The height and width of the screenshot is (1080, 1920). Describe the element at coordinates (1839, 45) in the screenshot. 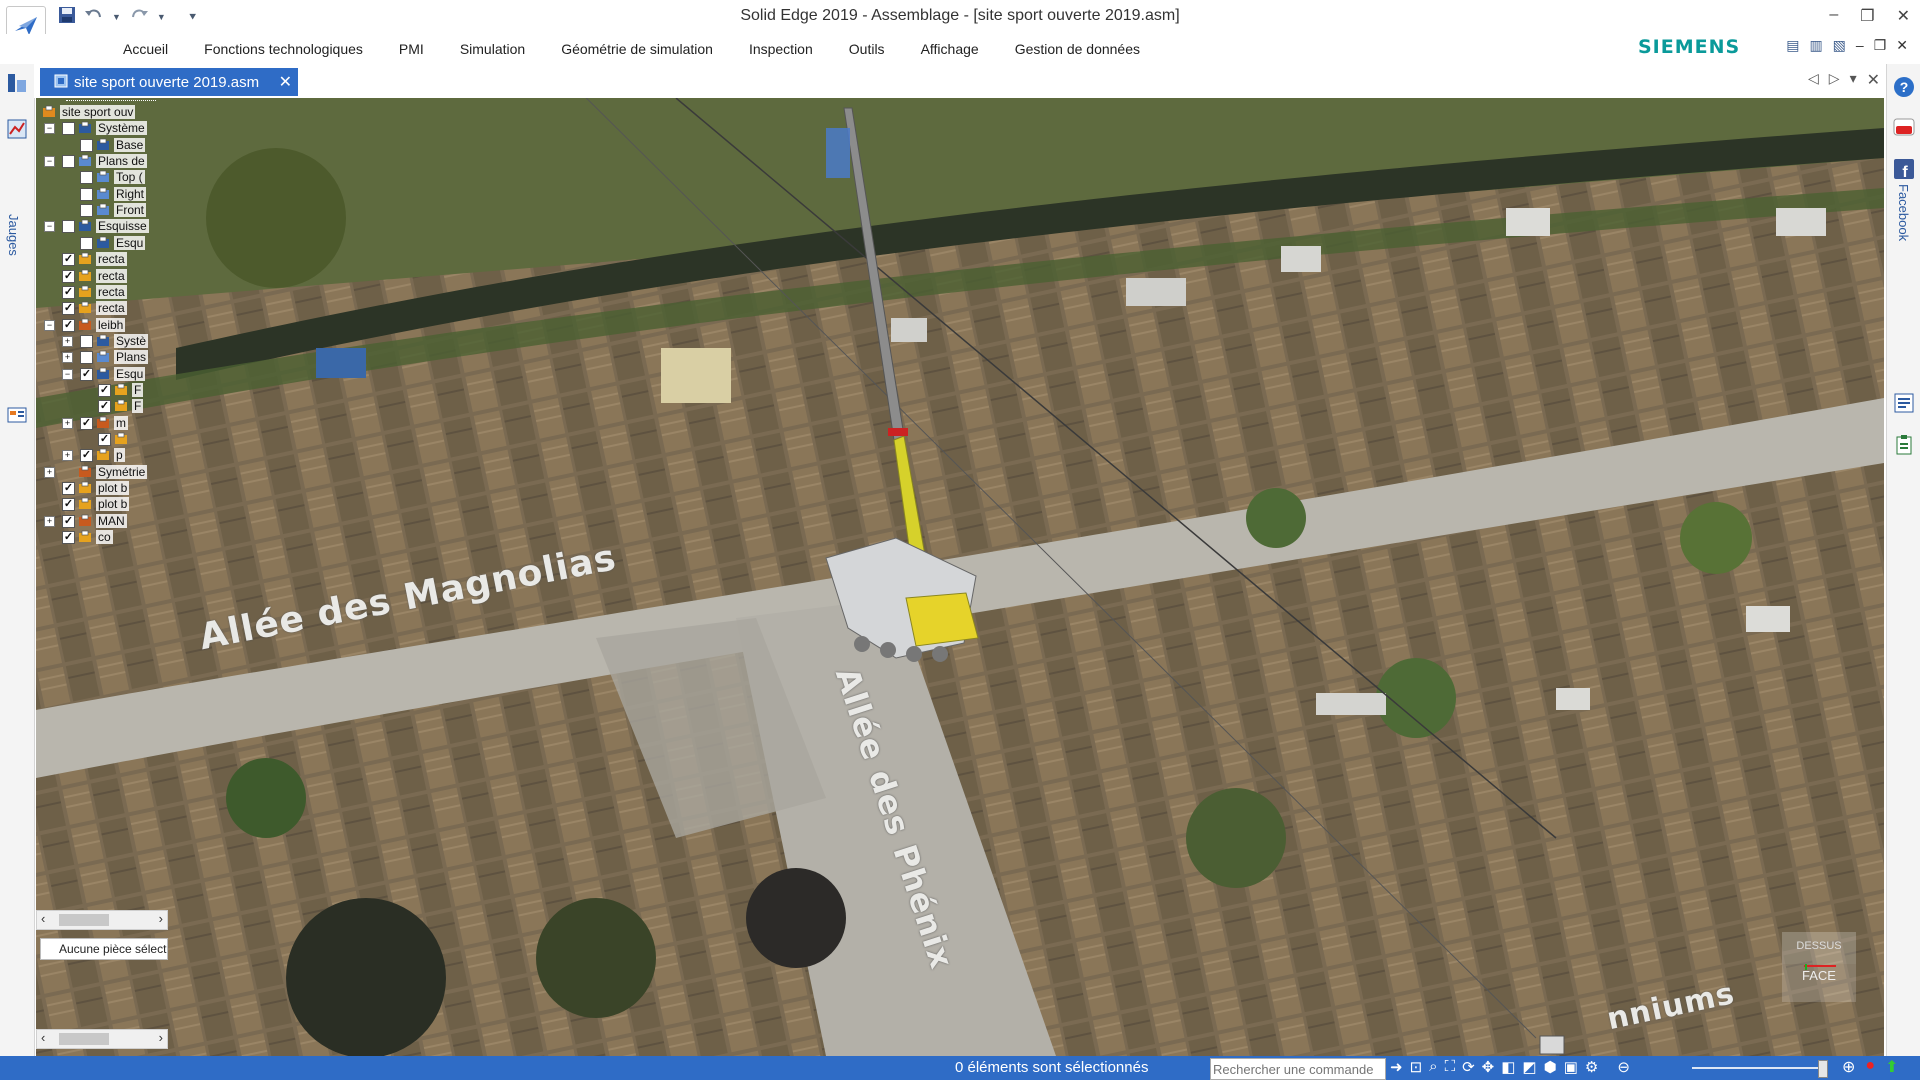

I see `help-doc-icon: ▧` at that location.